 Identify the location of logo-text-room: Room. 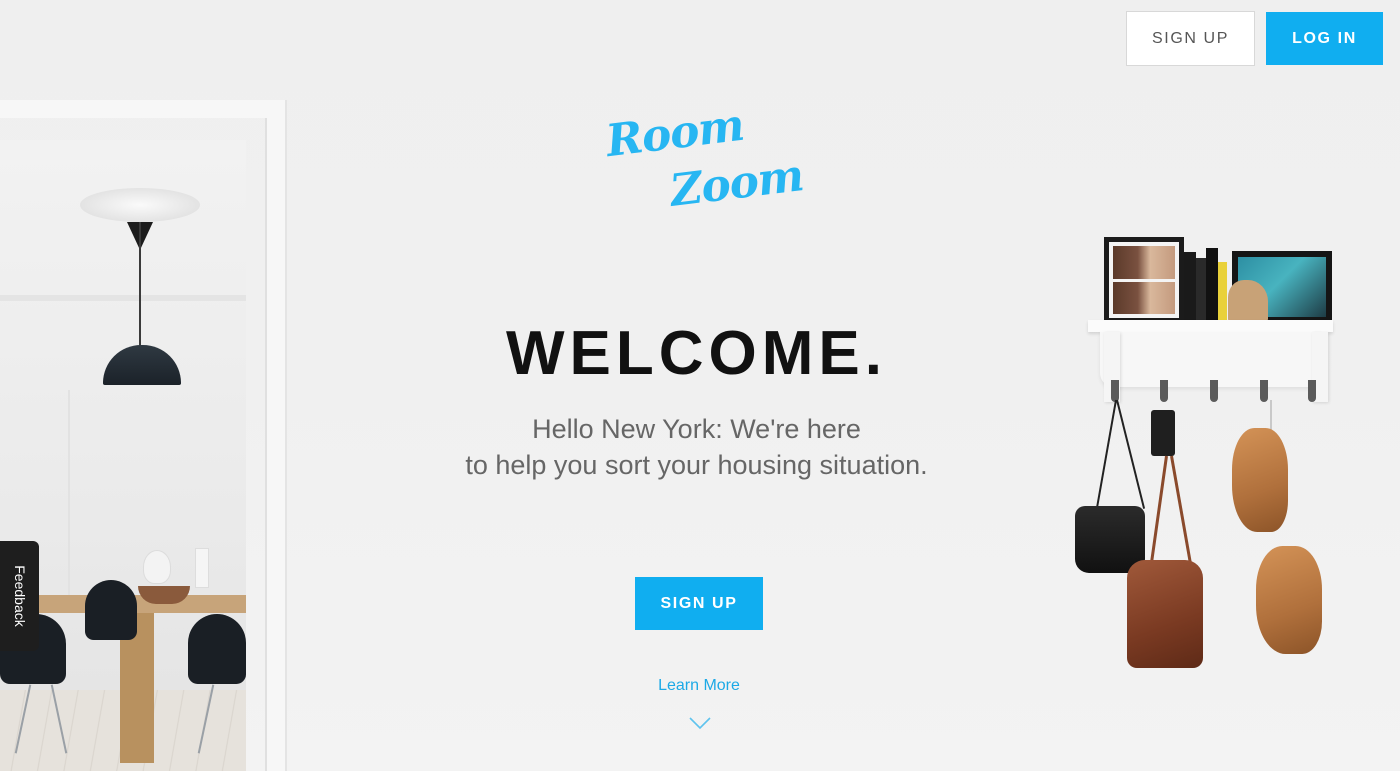
(675, 133).